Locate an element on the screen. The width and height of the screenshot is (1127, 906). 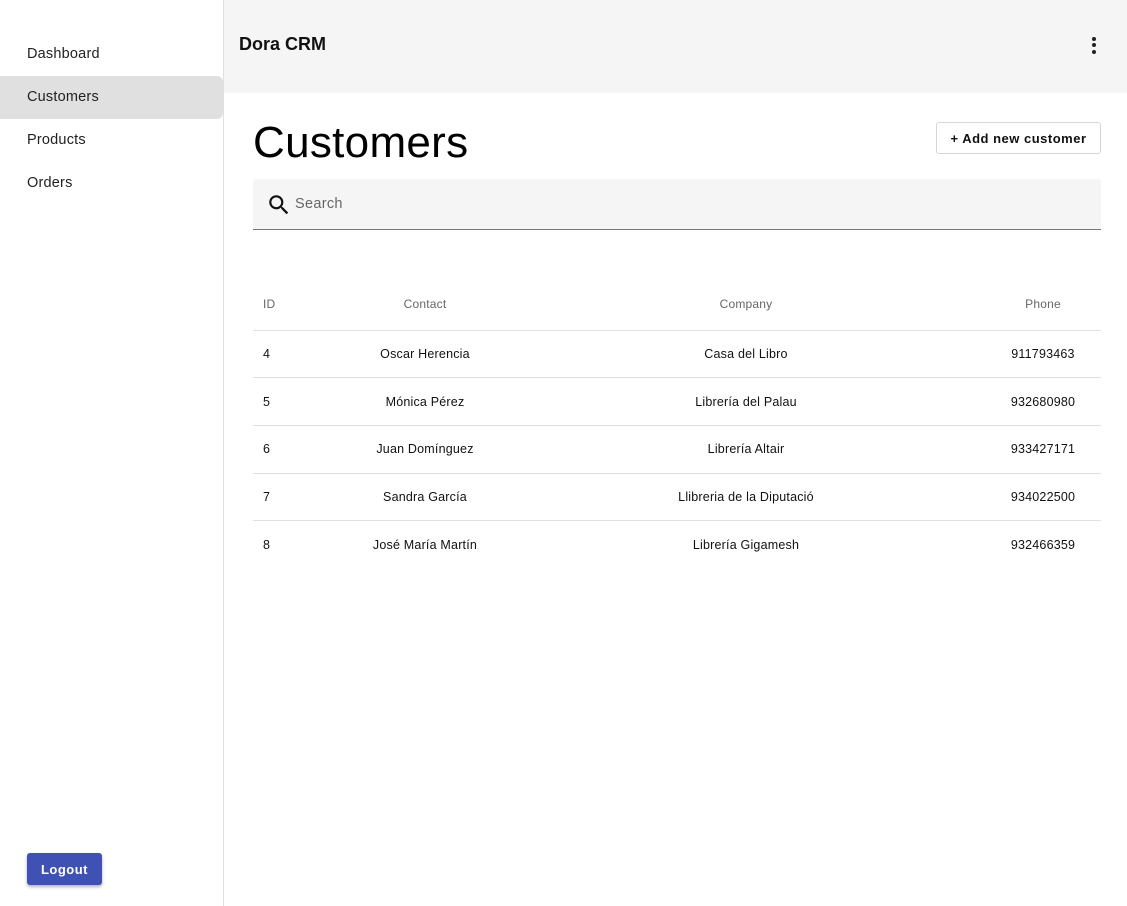
search-field is located at coordinates (677, 204).